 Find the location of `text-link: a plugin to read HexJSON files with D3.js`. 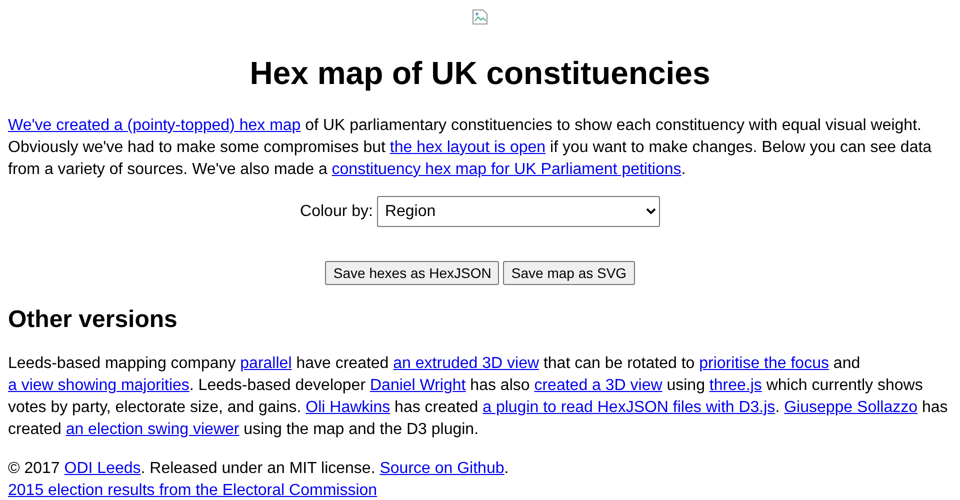

text-link: a plugin to read HexJSON files with D3.js is located at coordinates (629, 407).